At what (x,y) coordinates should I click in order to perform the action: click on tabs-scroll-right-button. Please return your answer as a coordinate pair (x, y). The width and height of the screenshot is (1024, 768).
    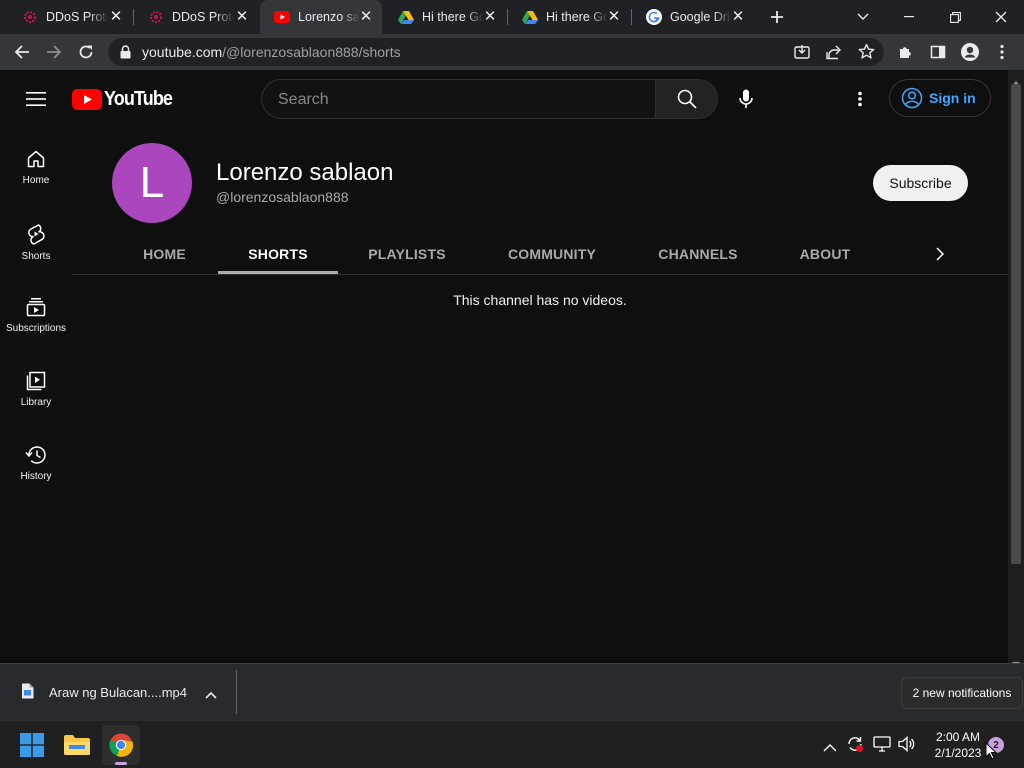
    Looking at the image, I should click on (940, 254).